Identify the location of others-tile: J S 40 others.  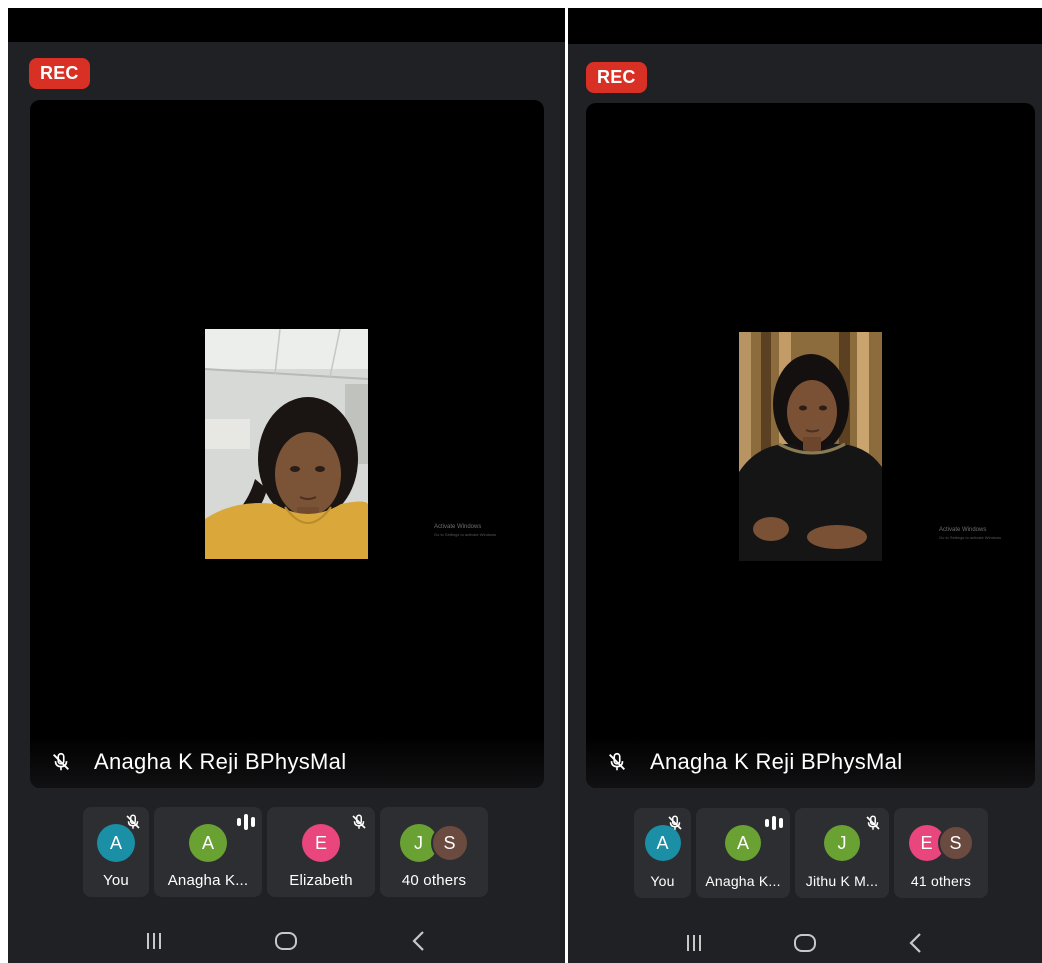
(434, 852).